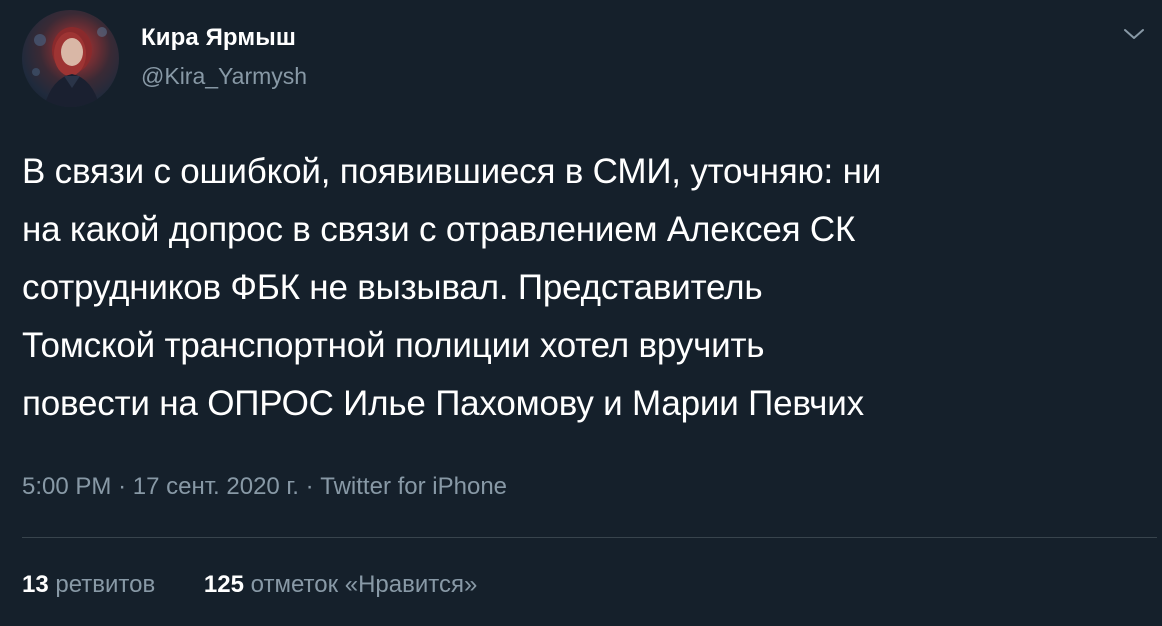 The height and width of the screenshot is (626, 1162). Describe the element at coordinates (224, 76) in the screenshot. I see `author-handle: @Kira_Yarmysh` at that location.